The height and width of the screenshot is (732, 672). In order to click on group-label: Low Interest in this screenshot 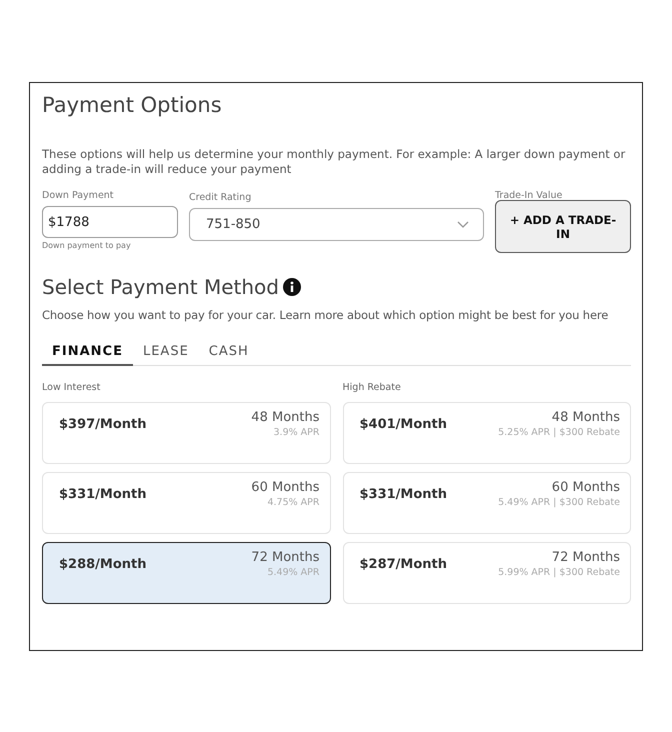, I will do `click(72, 387)`.